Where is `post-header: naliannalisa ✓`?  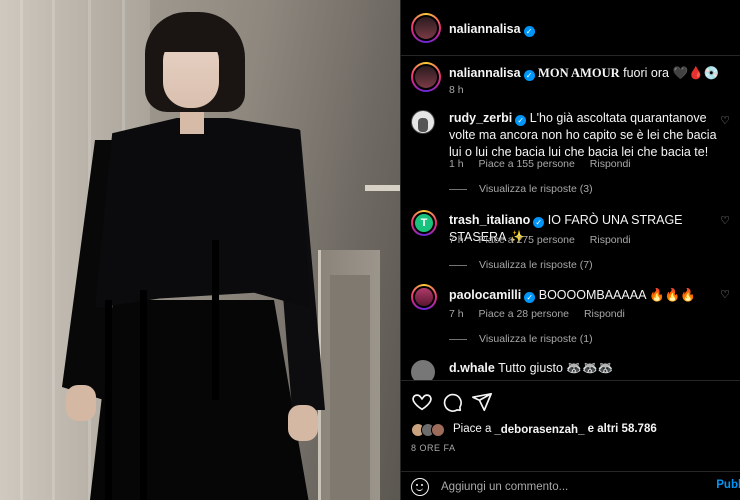
post-header: naliannalisa ✓ is located at coordinates (570, 28).